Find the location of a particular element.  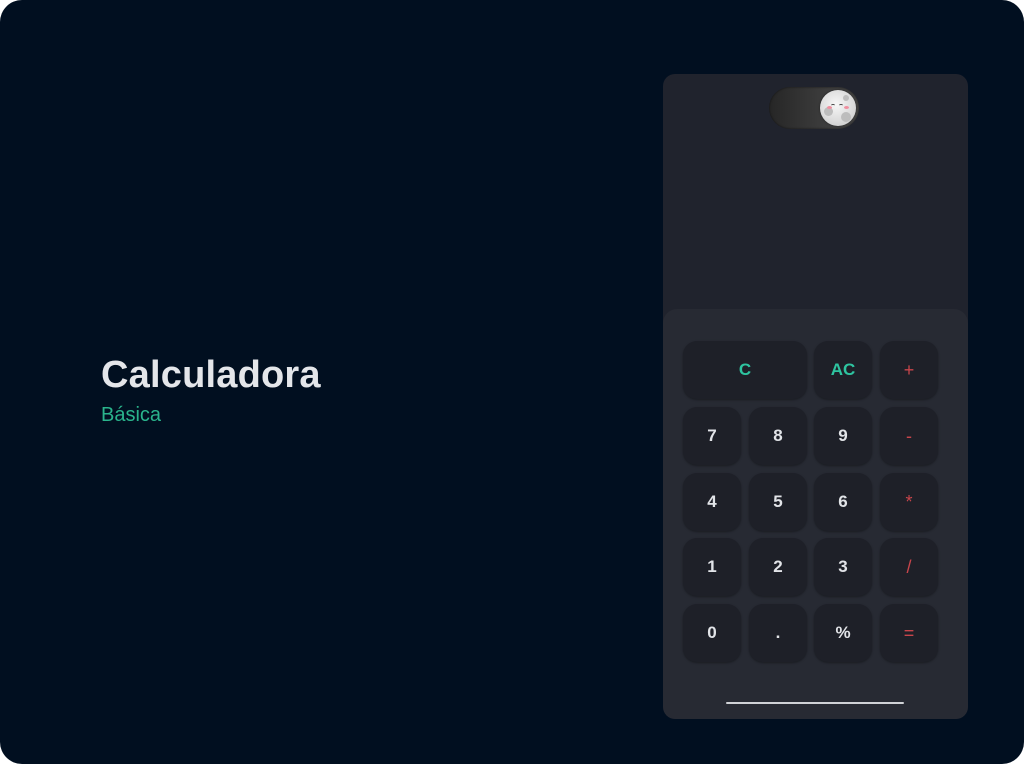

moon-icon is located at coordinates (838, 108).